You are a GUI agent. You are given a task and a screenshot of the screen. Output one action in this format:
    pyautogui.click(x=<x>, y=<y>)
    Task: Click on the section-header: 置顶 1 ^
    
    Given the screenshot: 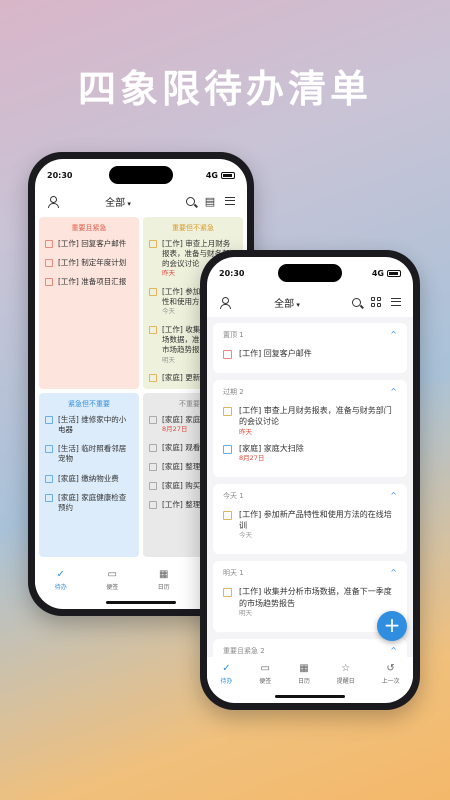 What is the action you would take?
    pyautogui.click(x=310, y=335)
    